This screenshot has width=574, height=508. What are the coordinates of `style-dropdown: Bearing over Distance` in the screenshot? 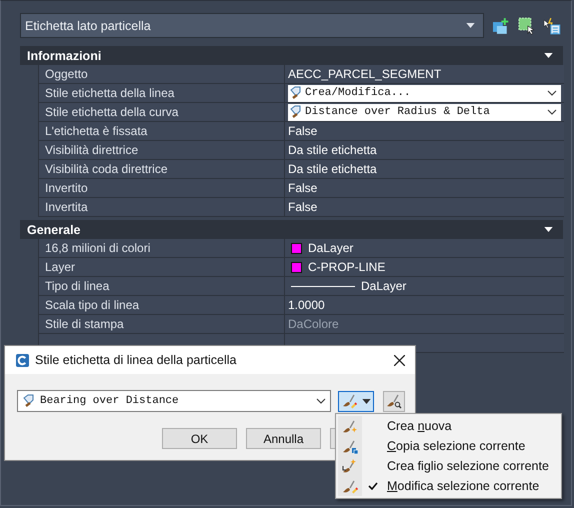 It's located at (174, 401).